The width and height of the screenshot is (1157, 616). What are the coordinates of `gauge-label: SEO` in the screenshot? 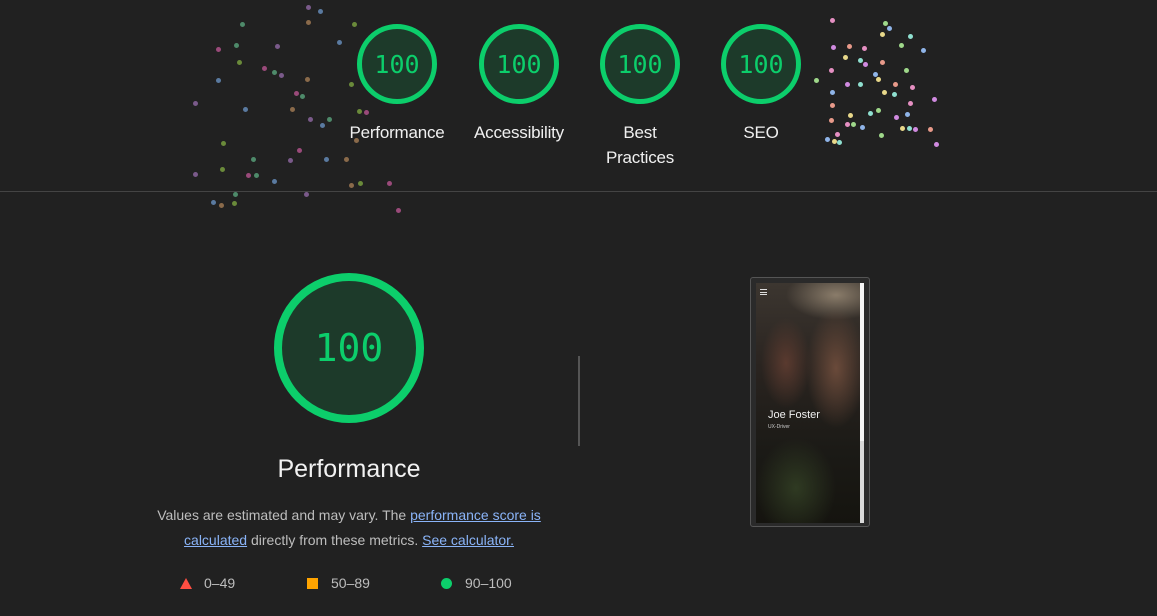 It's located at (761, 132).